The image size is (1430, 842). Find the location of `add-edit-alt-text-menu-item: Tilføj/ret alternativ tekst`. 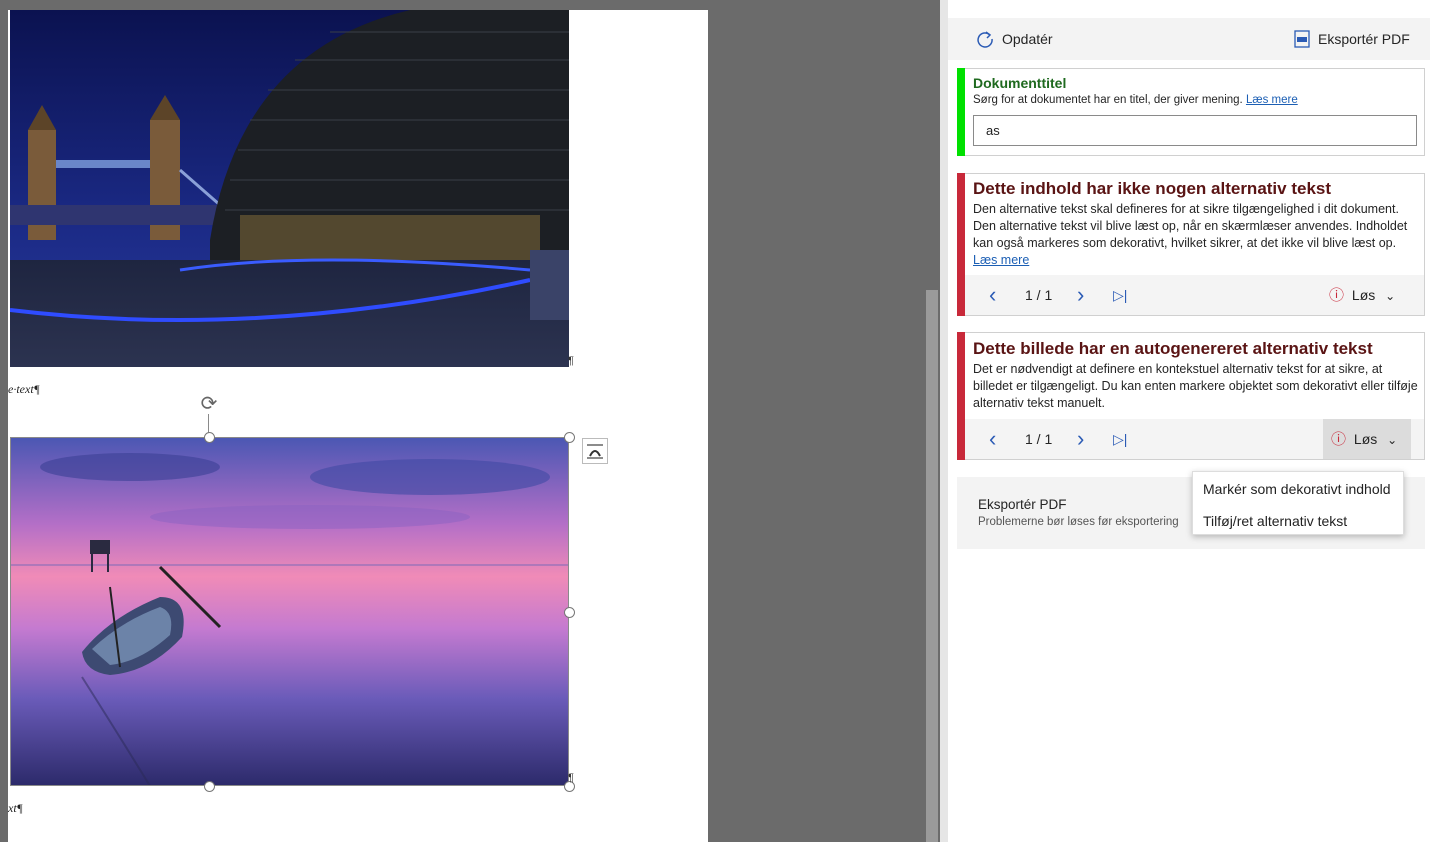

add-edit-alt-text-menu-item: Tilføj/ret alternativ tekst is located at coordinates (1275, 521).